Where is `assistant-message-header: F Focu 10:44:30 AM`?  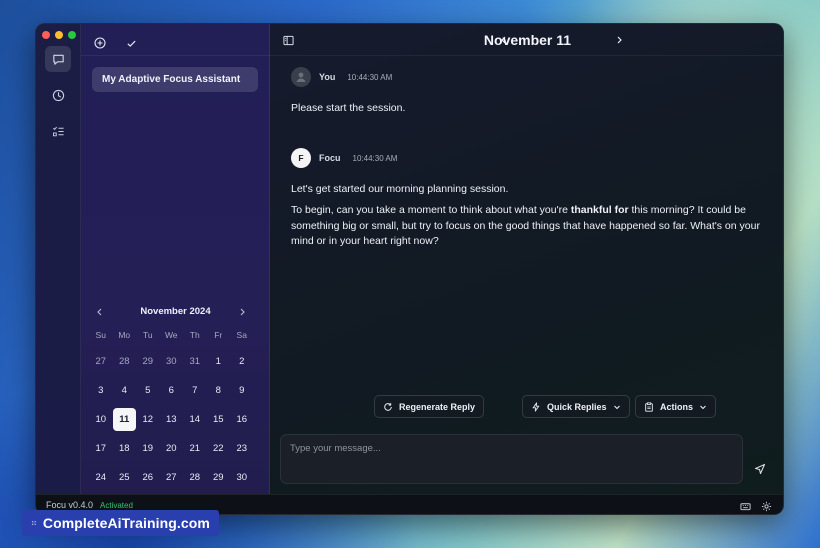
assistant-message-header: F Focu 10:44:30 AM is located at coordinates (344, 158).